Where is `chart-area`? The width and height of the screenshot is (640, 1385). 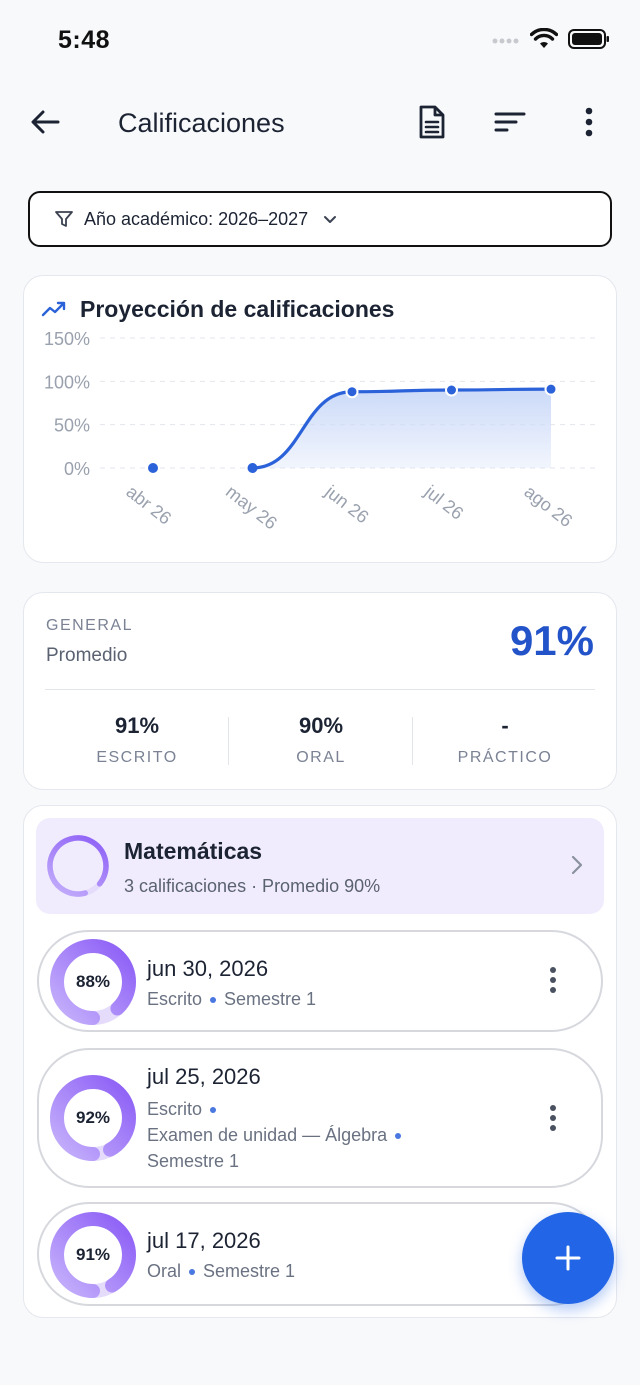 chart-area is located at coordinates (401, 428).